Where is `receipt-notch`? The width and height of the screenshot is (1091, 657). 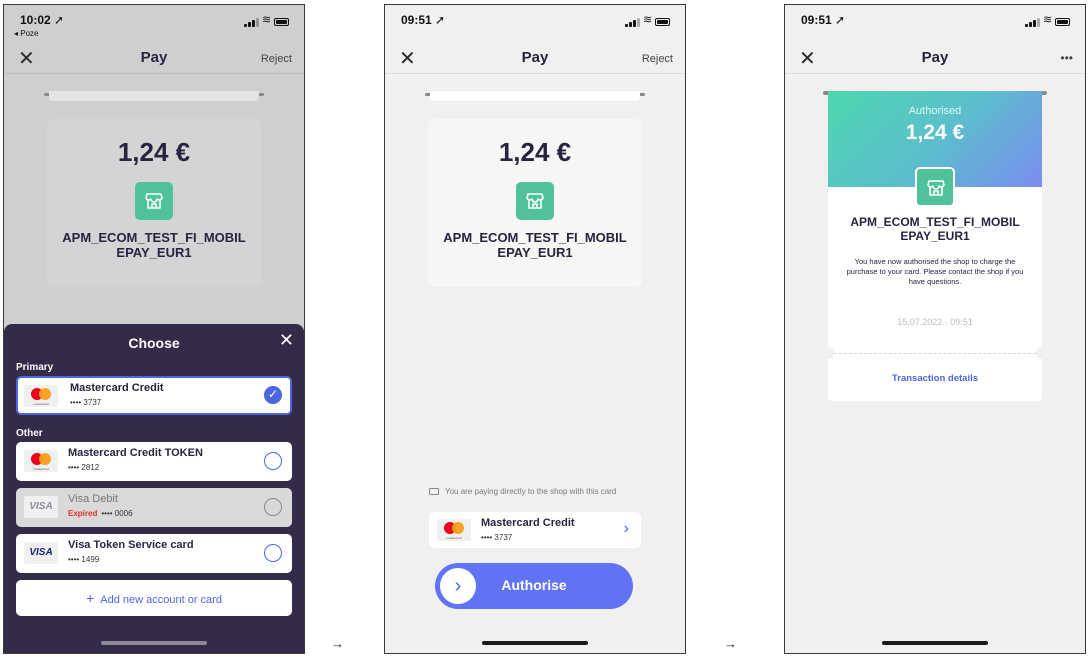 receipt-notch is located at coordinates (1039, 353).